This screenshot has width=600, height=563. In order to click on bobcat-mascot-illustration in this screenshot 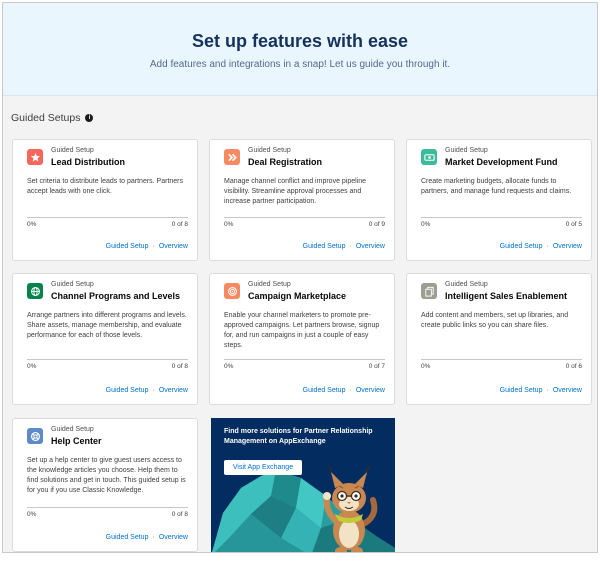, I will do `click(350, 508)`.